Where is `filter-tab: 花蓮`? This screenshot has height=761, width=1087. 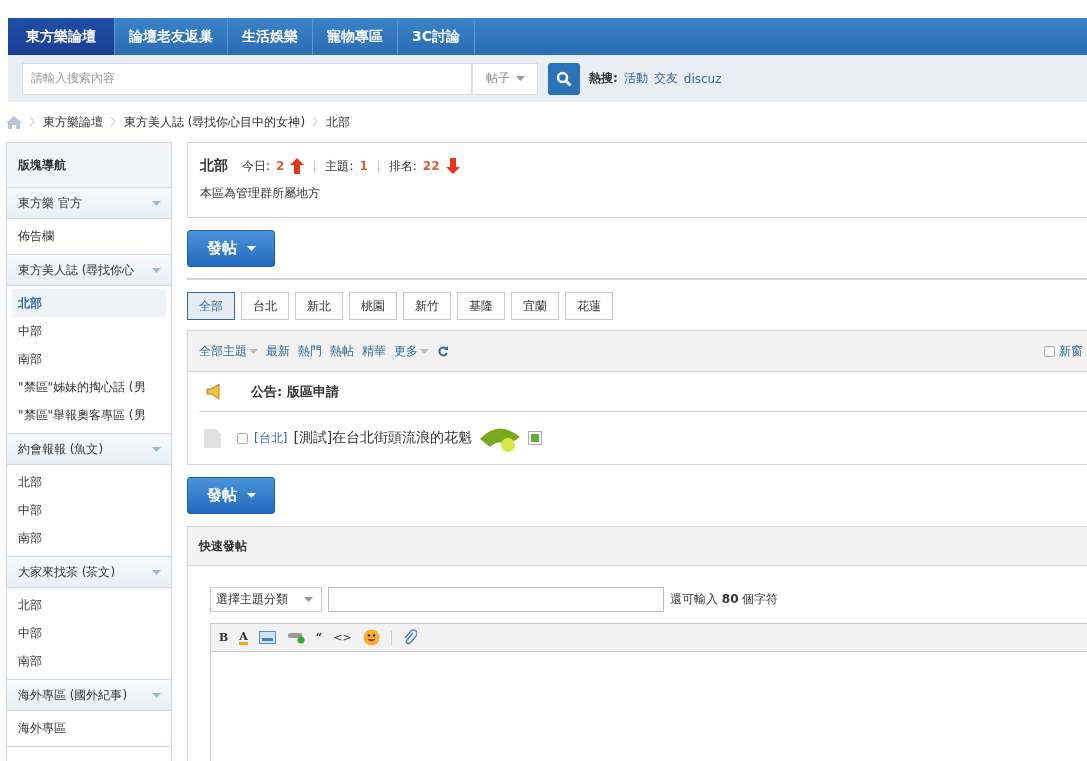 filter-tab: 花蓮 is located at coordinates (589, 306).